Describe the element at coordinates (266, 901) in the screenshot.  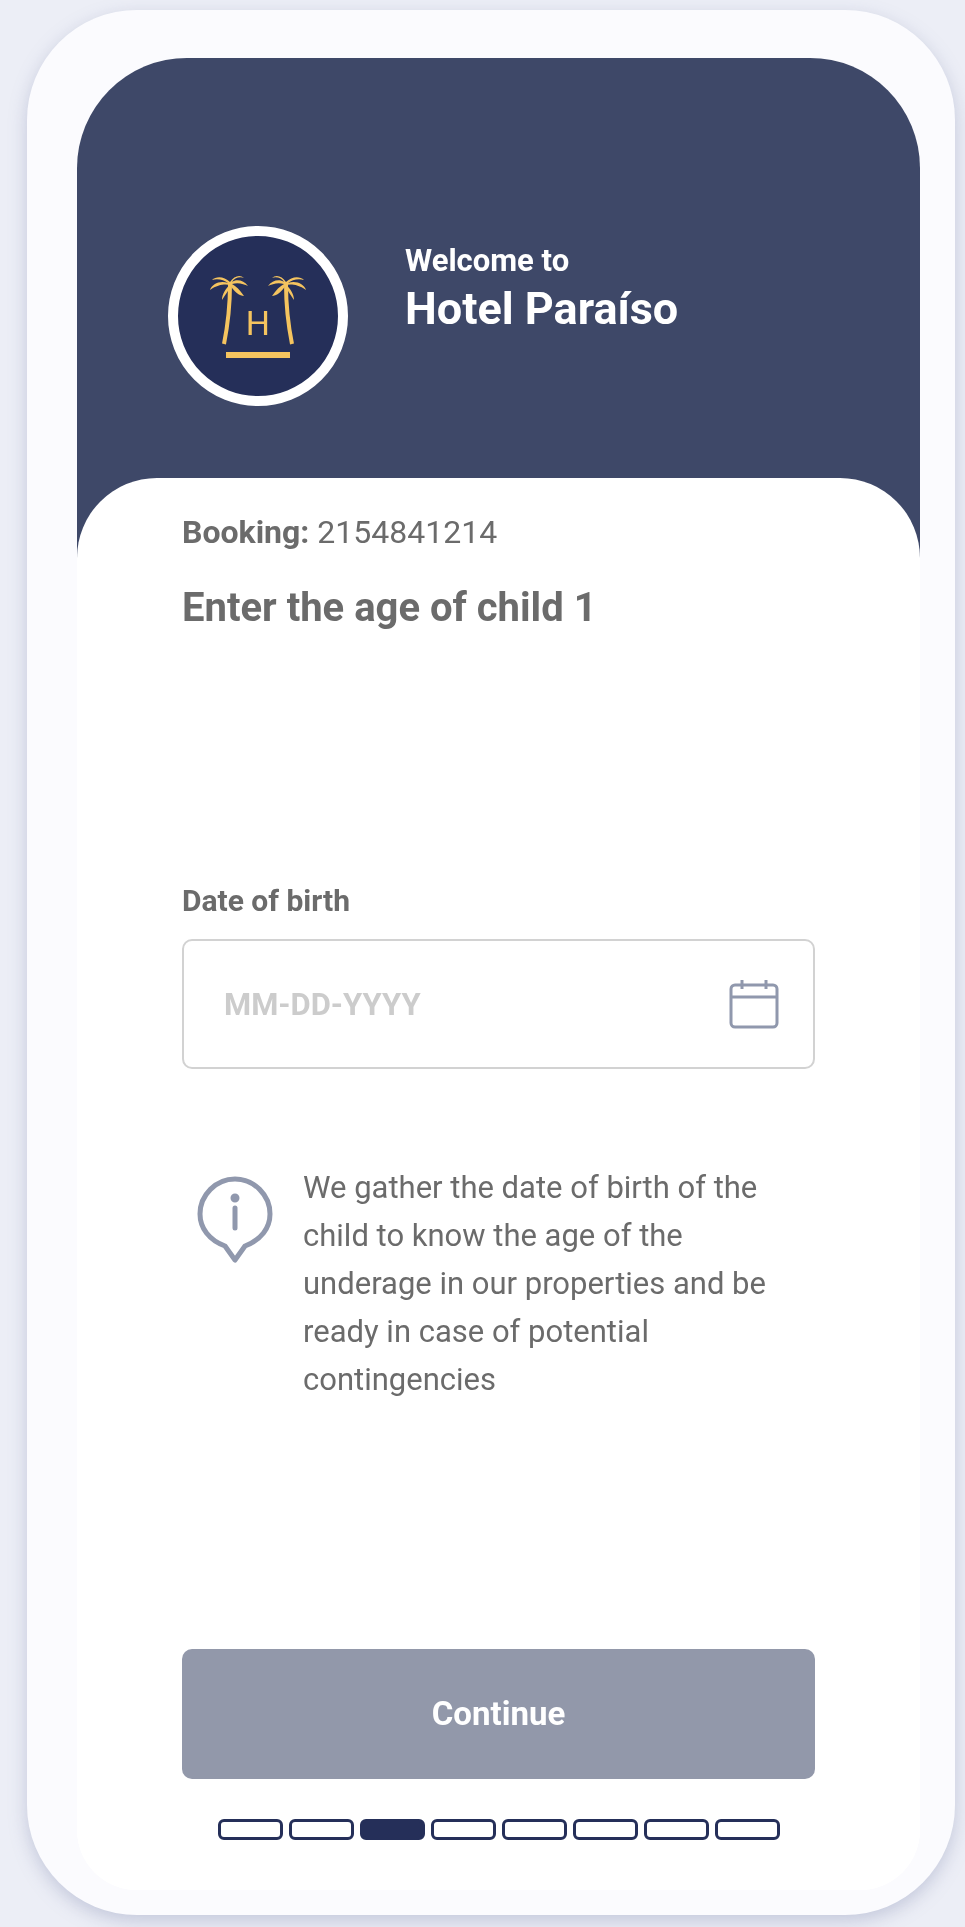
I see `field-label: Date of birth` at that location.